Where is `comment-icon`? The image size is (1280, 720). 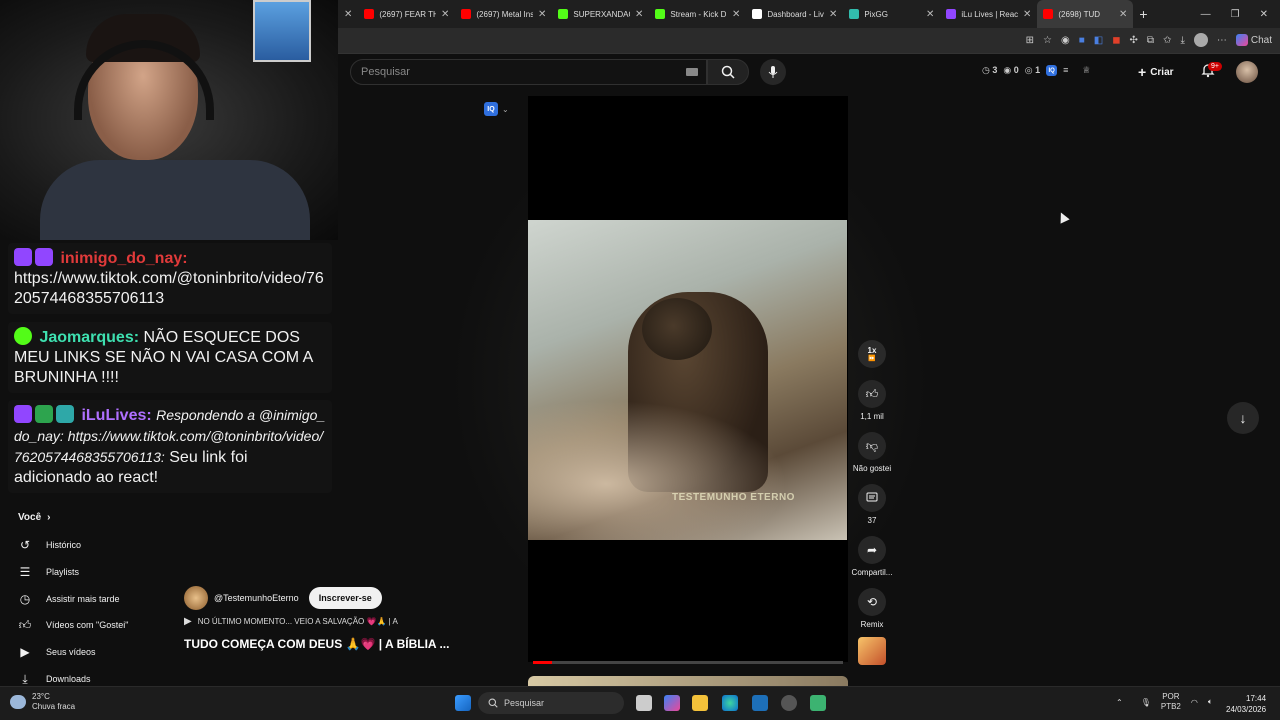
comment-icon is located at coordinates (872, 497).